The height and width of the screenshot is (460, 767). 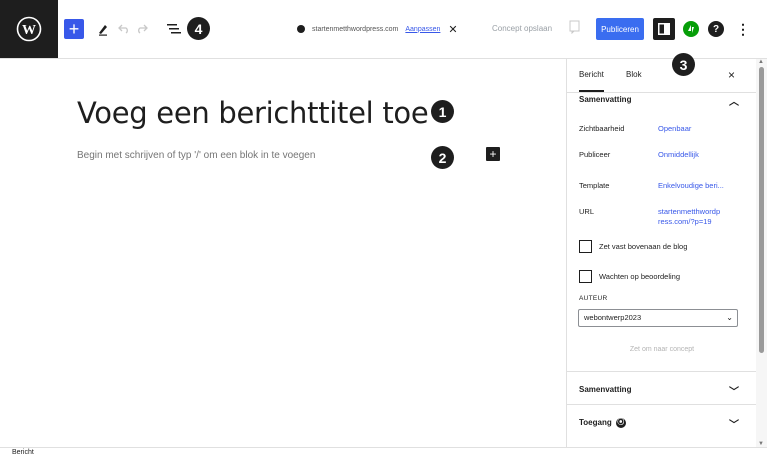 I want to click on svg-text: W, so click(x=29, y=30).